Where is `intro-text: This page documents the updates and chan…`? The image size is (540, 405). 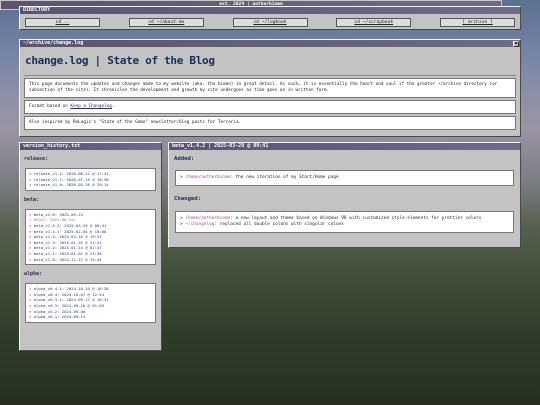
intro-text: This page documents the updates and chan… is located at coordinates (270, 88).